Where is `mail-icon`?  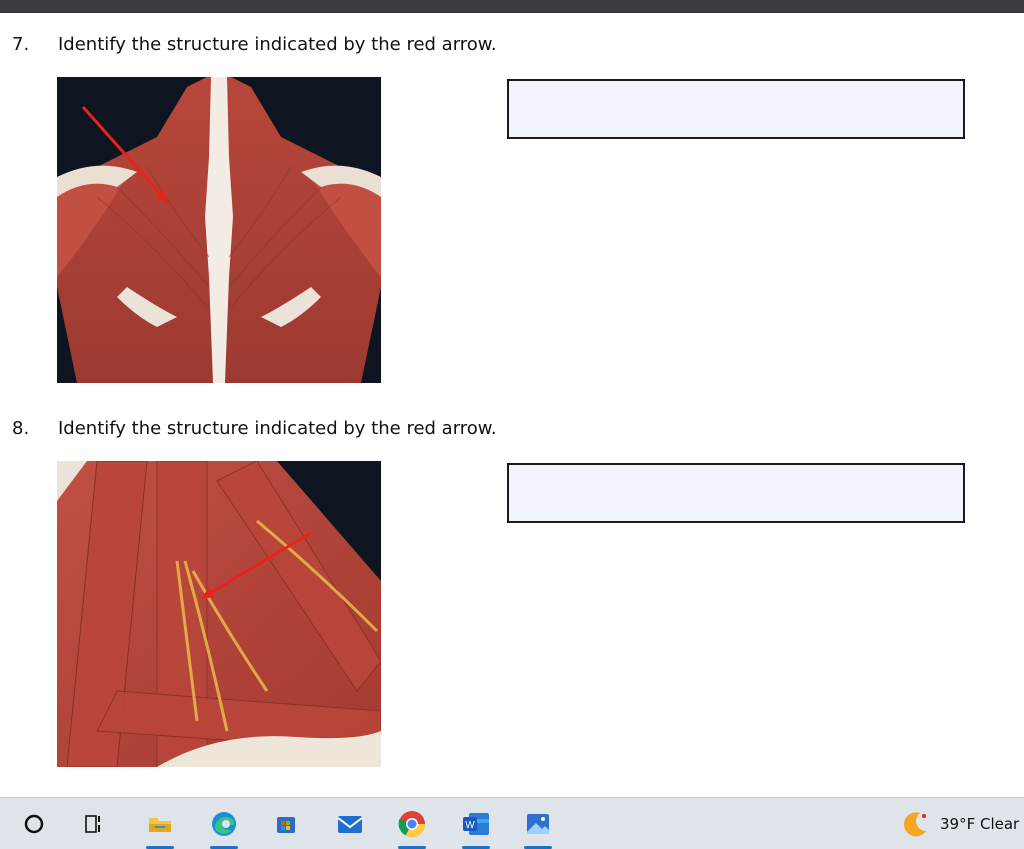
mail-icon is located at coordinates (350, 823).